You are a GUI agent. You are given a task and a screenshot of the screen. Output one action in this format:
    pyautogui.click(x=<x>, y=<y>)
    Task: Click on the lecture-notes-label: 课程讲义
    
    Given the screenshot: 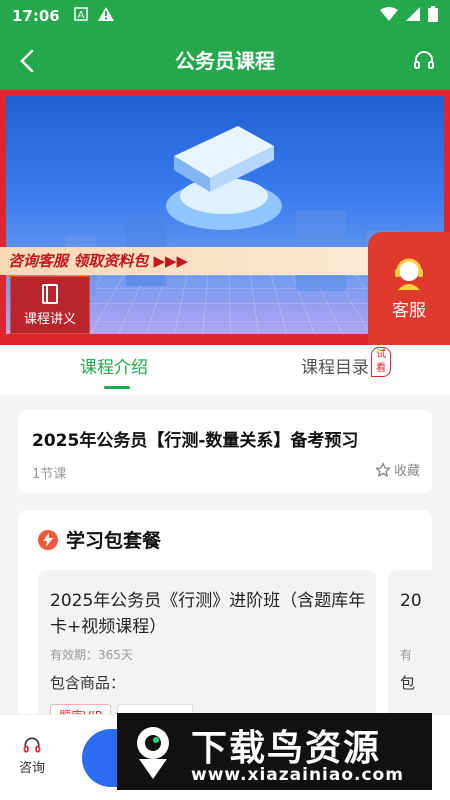 What is the action you would take?
    pyautogui.click(x=49, y=319)
    